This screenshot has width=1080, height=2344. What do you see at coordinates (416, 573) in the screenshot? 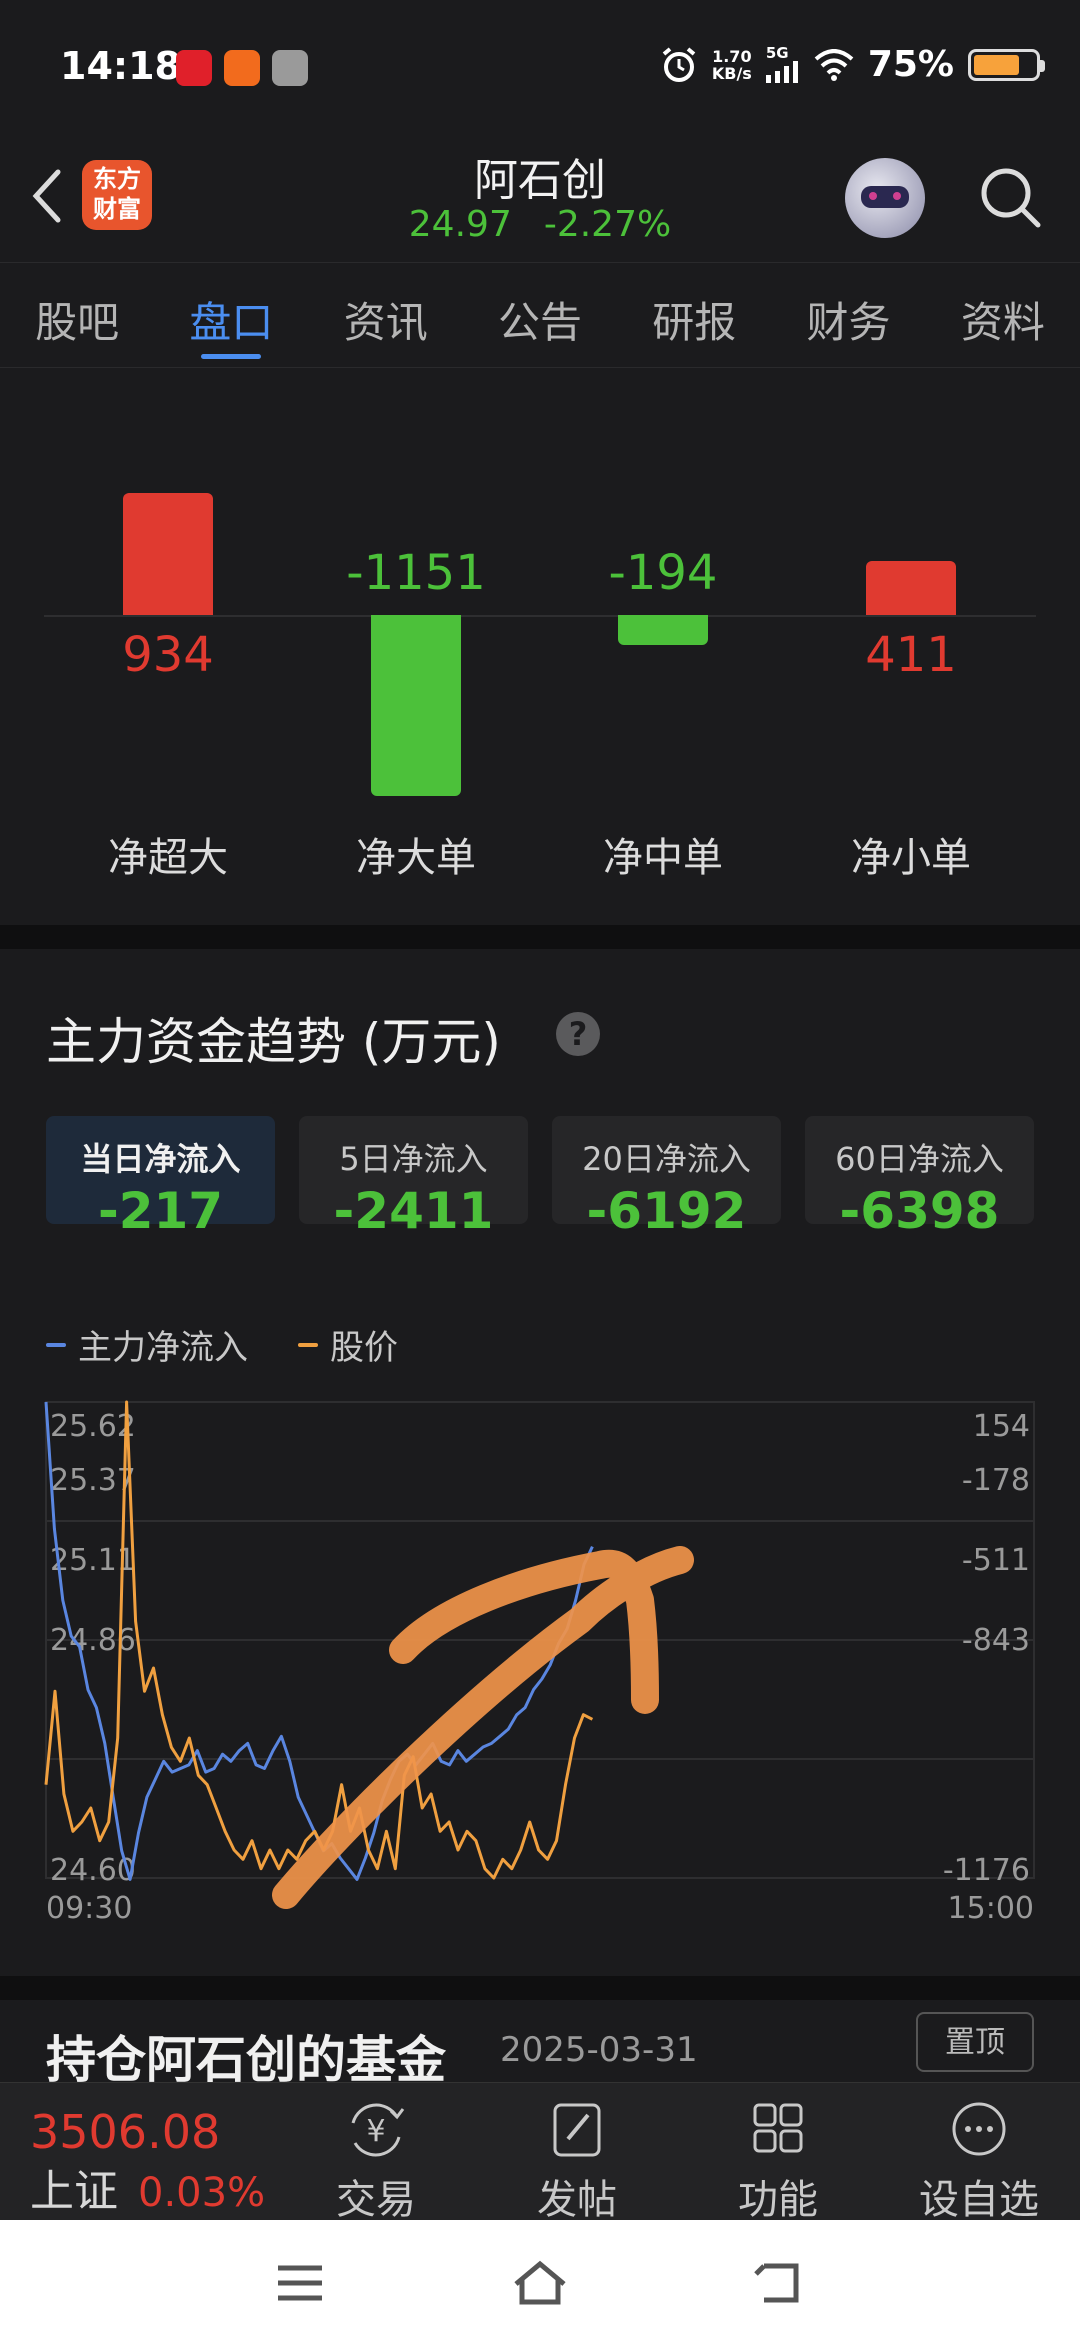
I see `flow-value: -1151` at bounding box center [416, 573].